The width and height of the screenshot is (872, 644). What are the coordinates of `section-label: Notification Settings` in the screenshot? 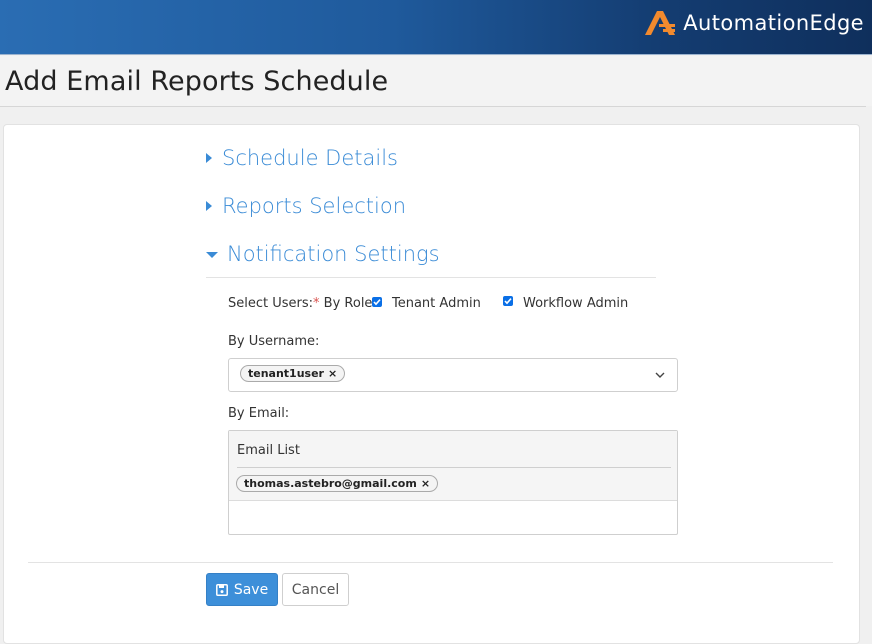 It's located at (333, 254).